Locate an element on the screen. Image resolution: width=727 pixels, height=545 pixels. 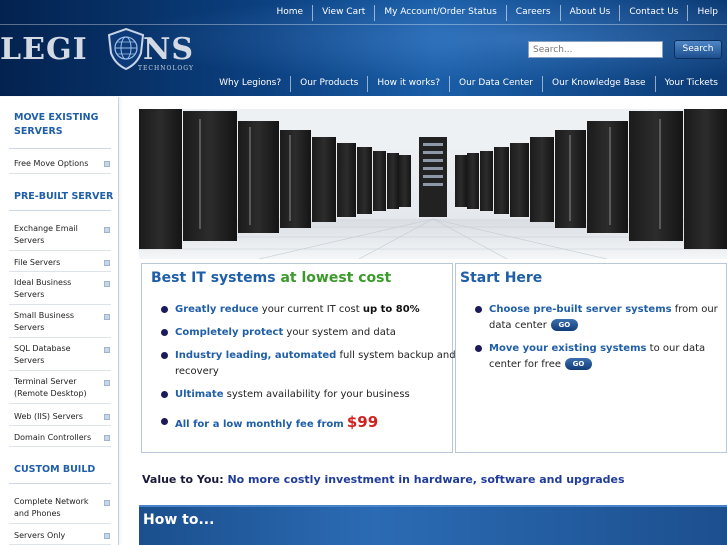
benefit-item: Completely protect your system and data is located at coordinates (285, 332).